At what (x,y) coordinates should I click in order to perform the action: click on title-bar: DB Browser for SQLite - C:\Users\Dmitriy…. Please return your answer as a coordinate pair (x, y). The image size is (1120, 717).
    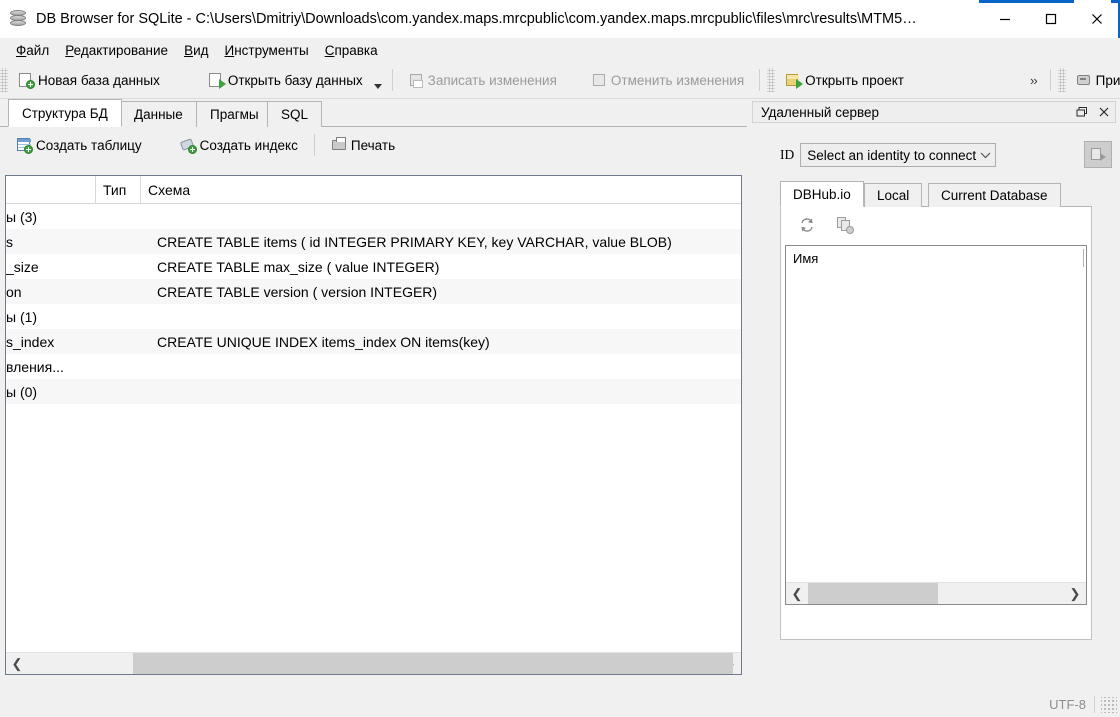
    Looking at the image, I should click on (560, 19).